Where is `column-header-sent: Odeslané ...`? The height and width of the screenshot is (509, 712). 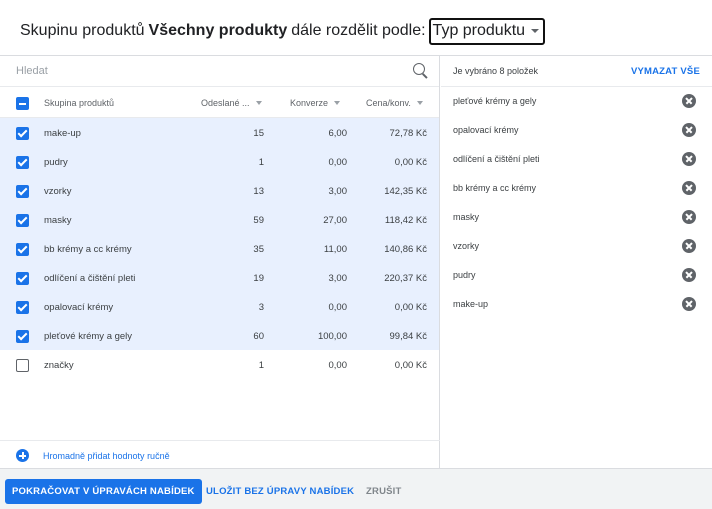 column-header-sent: Odeslané ... is located at coordinates (231, 103).